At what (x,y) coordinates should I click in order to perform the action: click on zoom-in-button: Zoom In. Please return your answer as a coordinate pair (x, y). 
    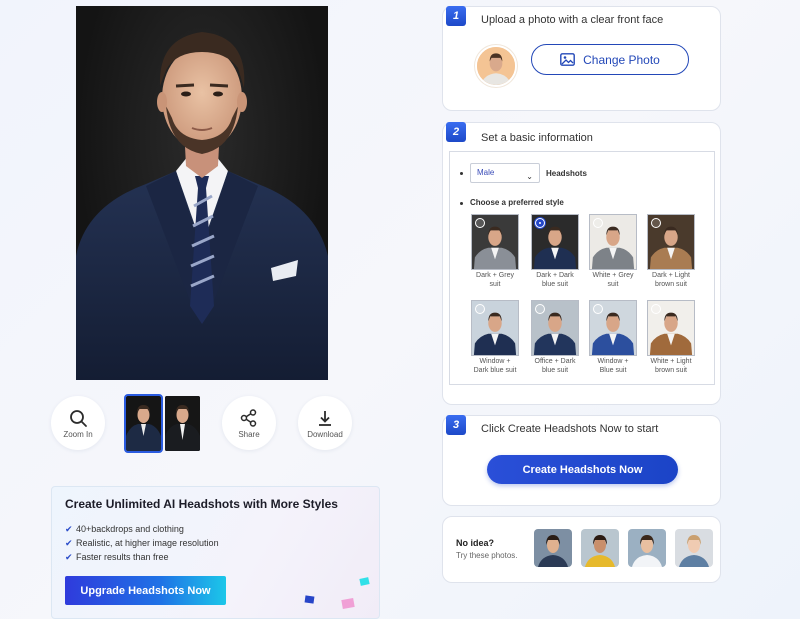
    Looking at the image, I should click on (78, 423).